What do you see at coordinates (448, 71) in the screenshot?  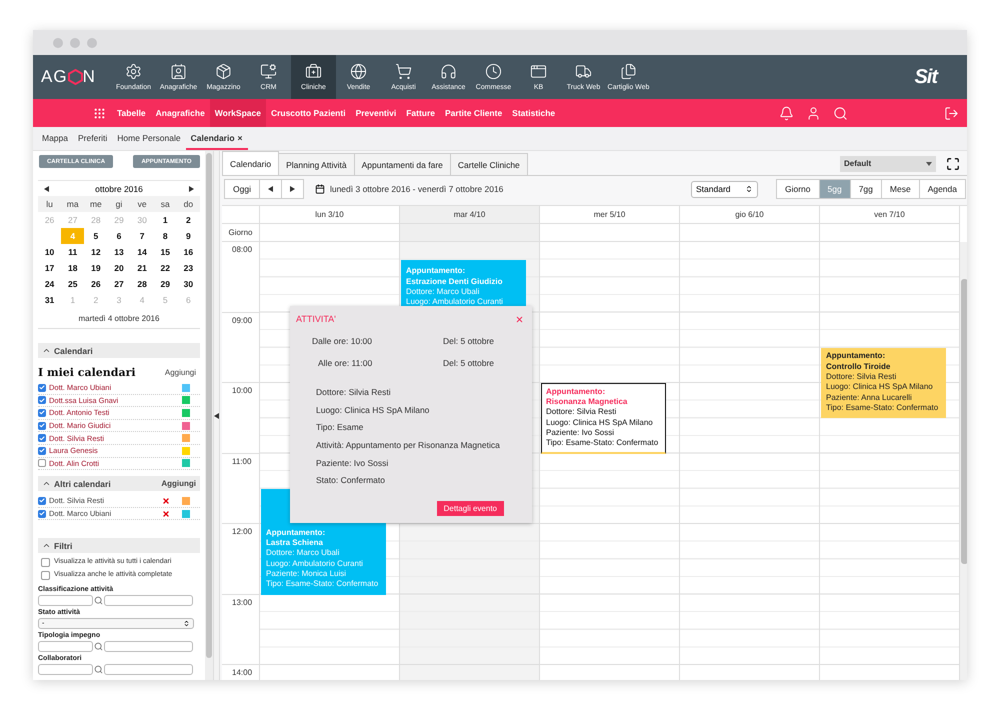 I see `headphones-icon` at bounding box center [448, 71].